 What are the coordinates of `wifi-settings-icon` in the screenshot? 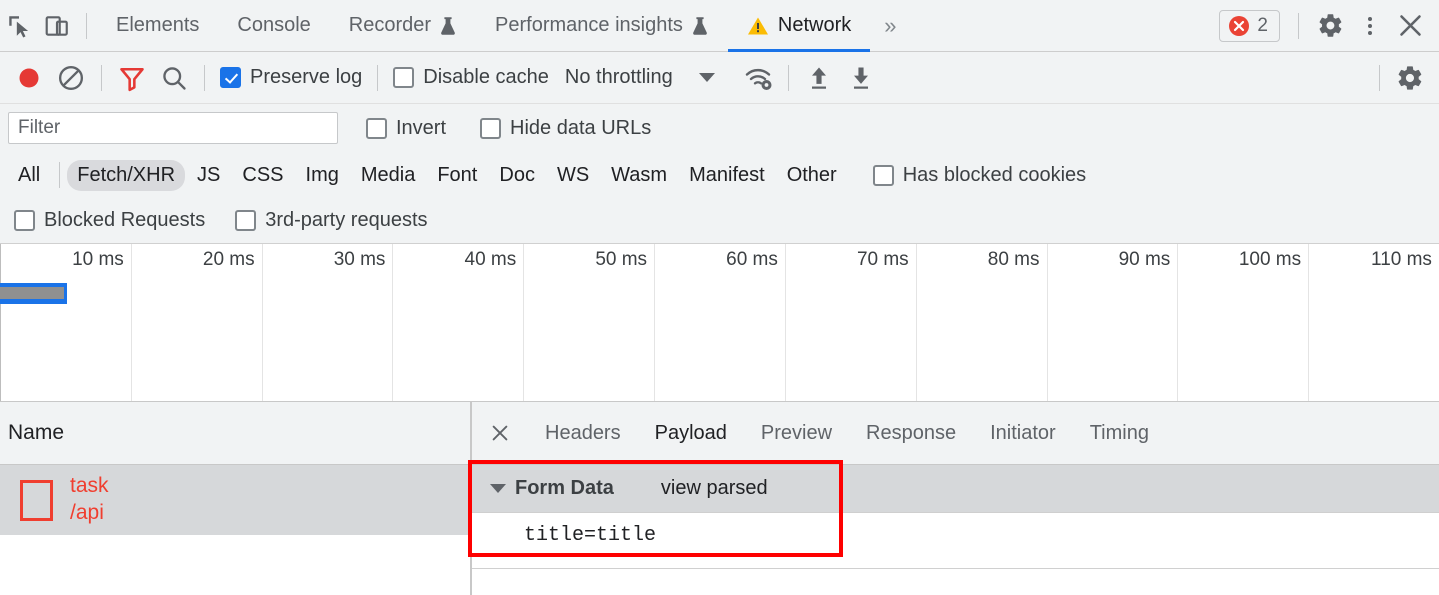 It's located at (758, 78).